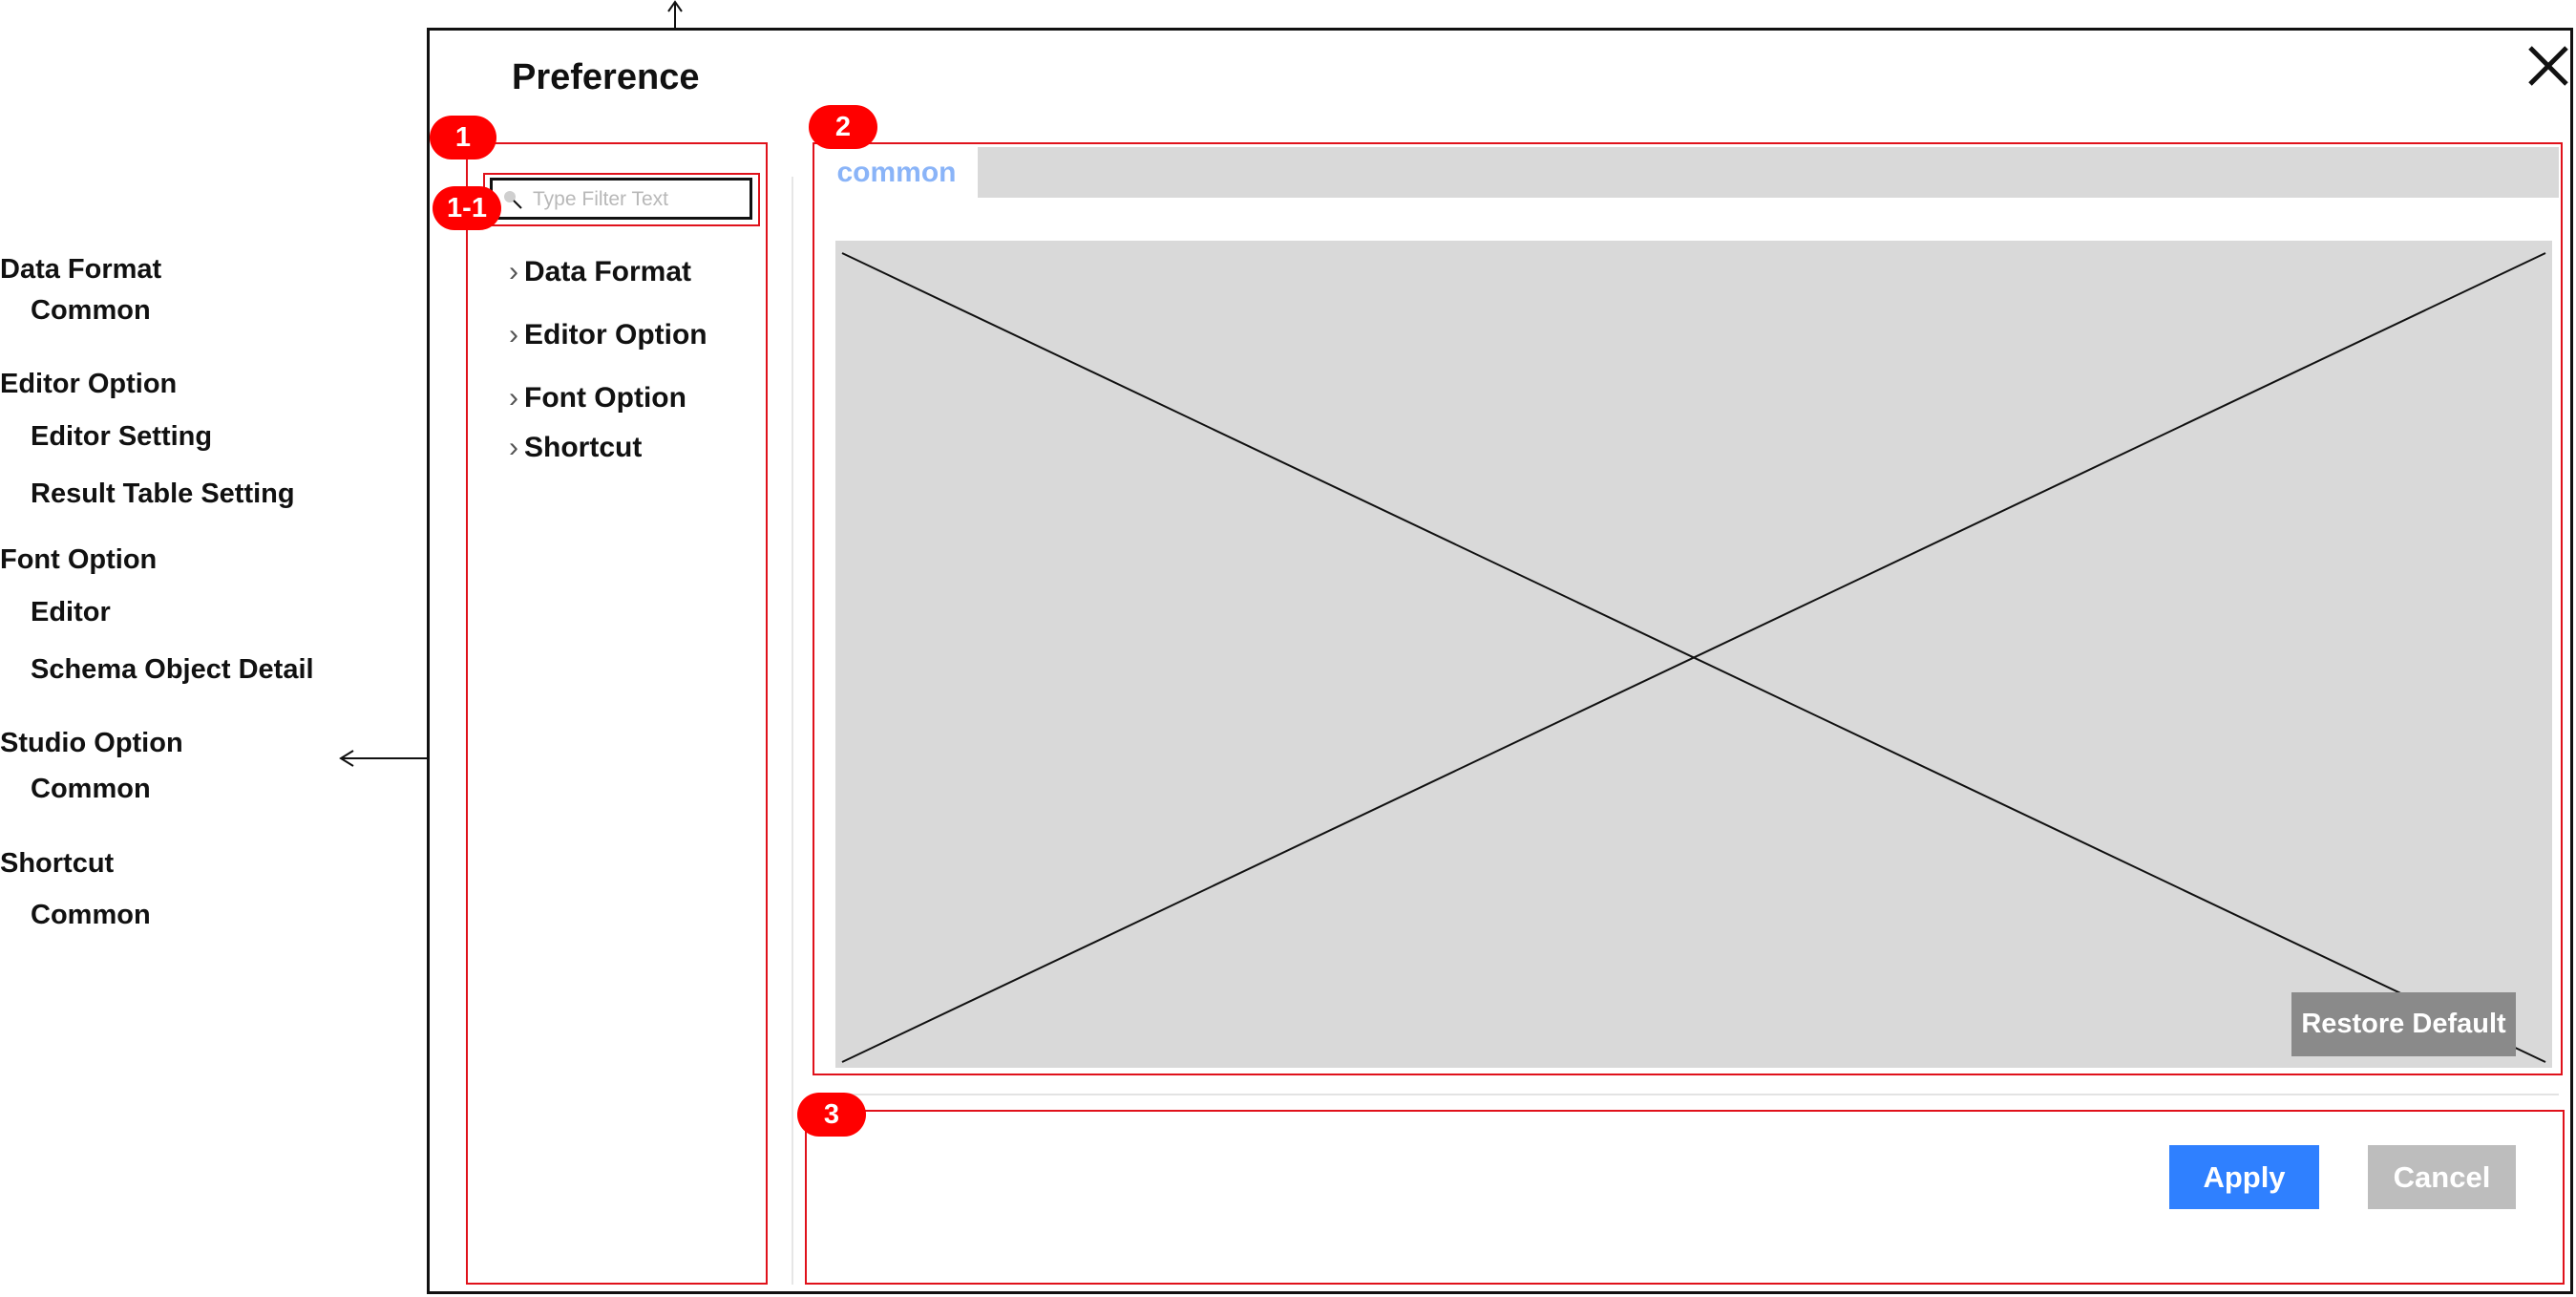  I want to click on badge-region-1: 1, so click(463, 138).